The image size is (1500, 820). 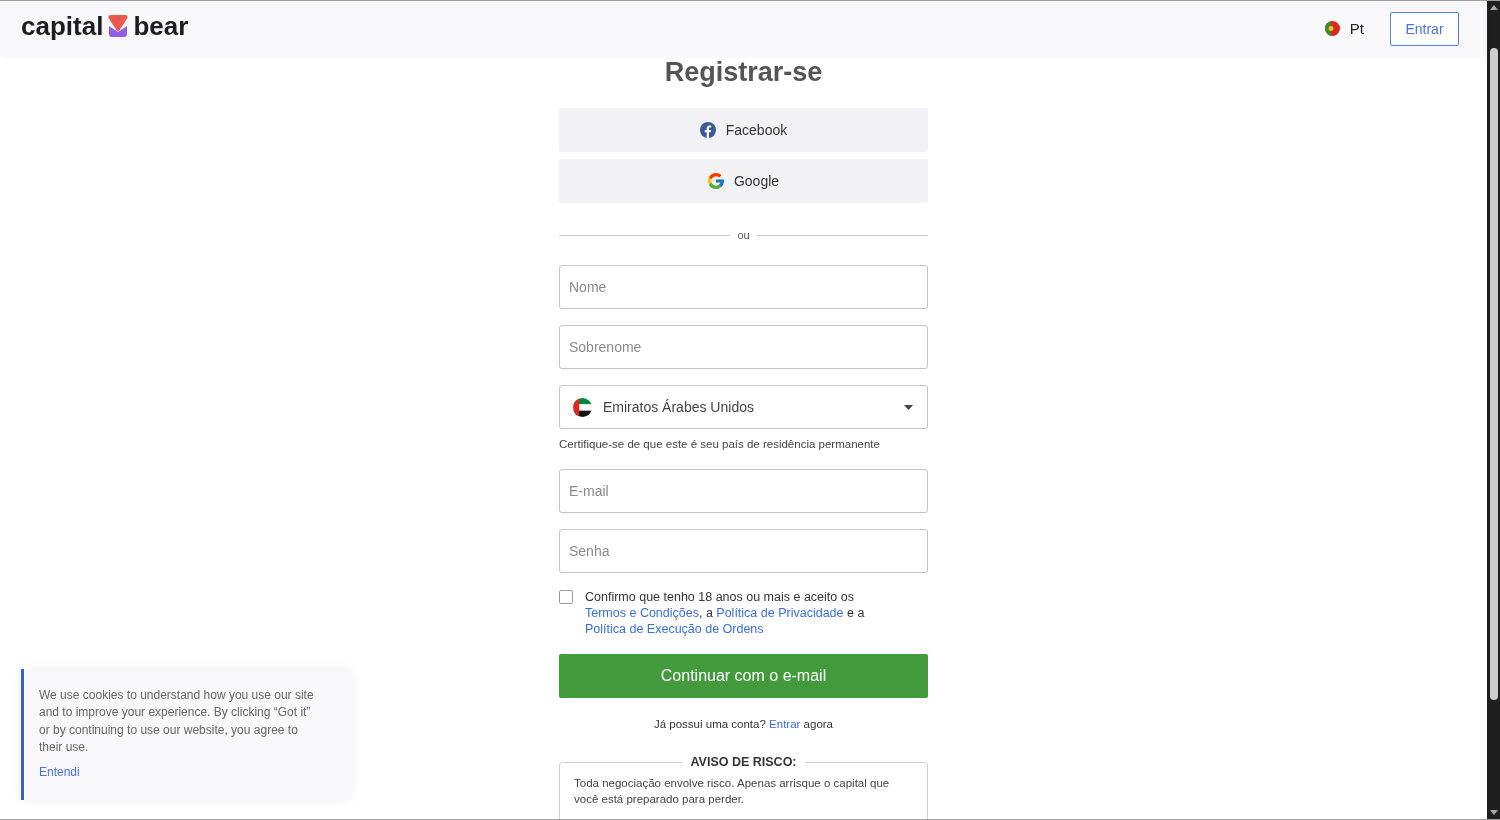 What do you see at coordinates (743, 181) in the screenshot?
I see `social-login-button: Google` at bounding box center [743, 181].